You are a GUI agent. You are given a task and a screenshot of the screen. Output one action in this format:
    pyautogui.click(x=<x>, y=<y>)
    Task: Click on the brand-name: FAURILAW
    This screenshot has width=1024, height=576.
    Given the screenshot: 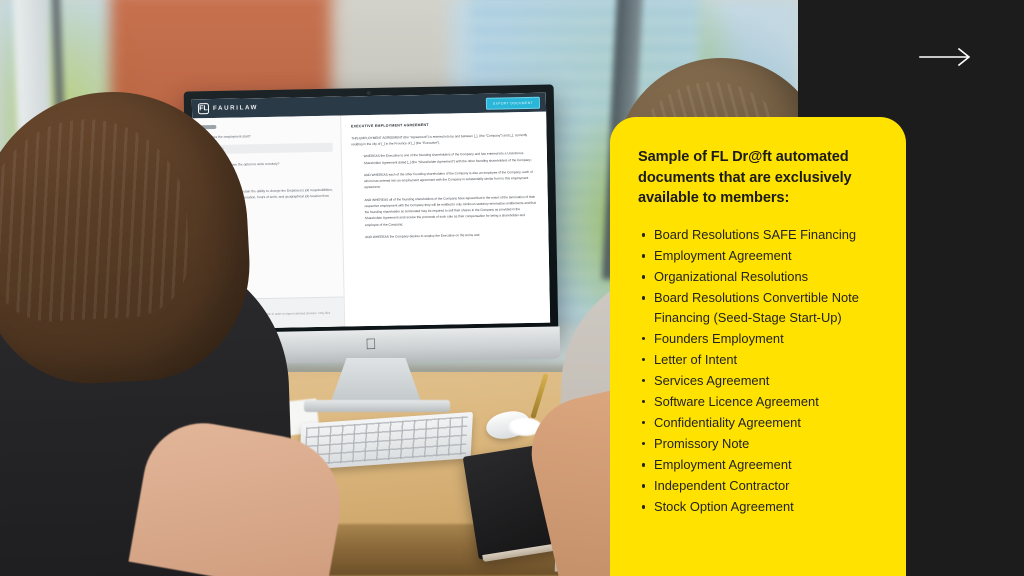 What is the action you would take?
    pyautogui.click(x=235, y=108)
    